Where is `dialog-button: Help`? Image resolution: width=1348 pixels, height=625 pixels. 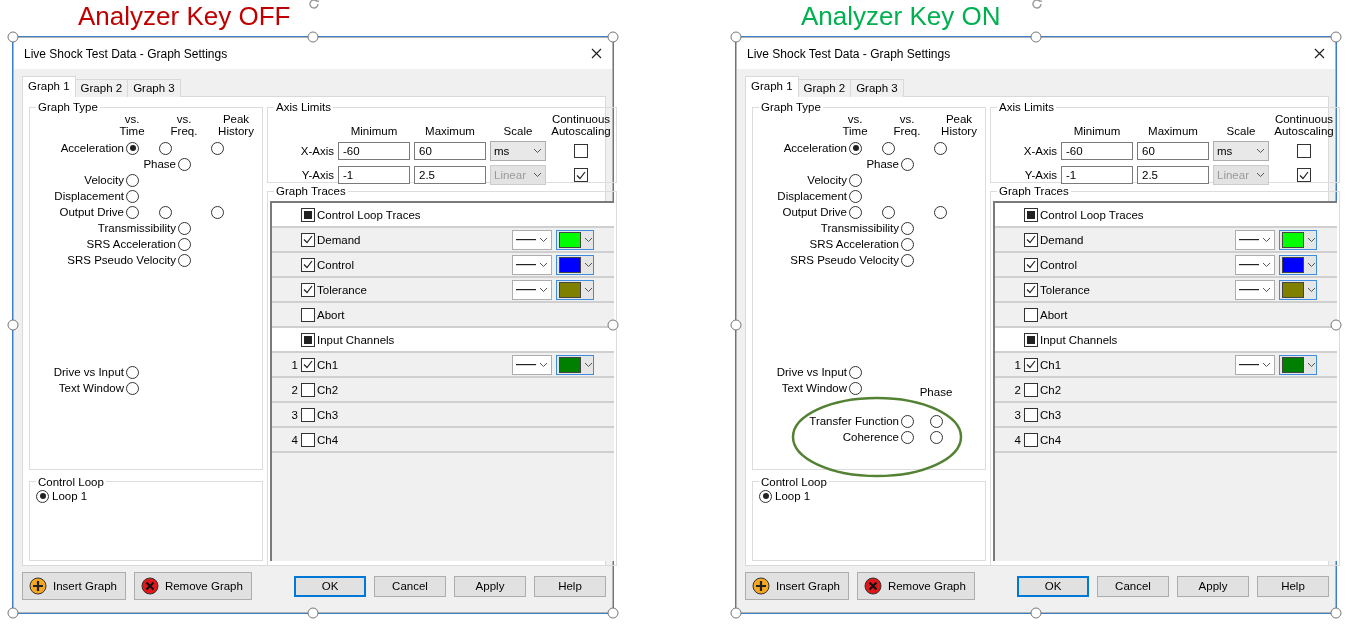 dialog-button: Help is located at coordinates (1293, 586).